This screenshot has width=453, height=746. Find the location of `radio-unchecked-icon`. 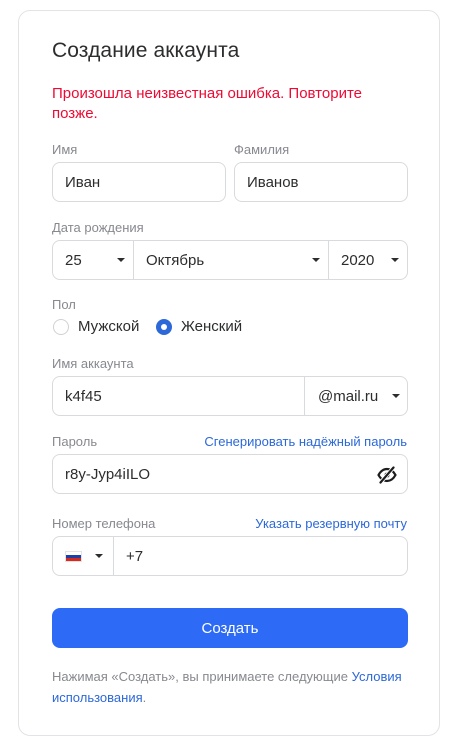

radio-unchecked-icon is located at coordinates (61, 326).